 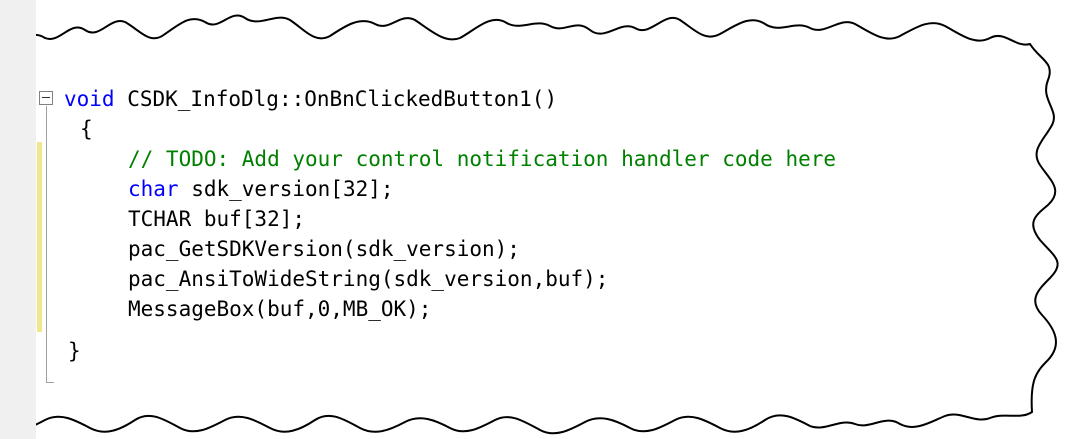 I want to click on function-signature: CSDK_InfoDlg::OnBnClickedButton1(), so click(x=336, y=99).